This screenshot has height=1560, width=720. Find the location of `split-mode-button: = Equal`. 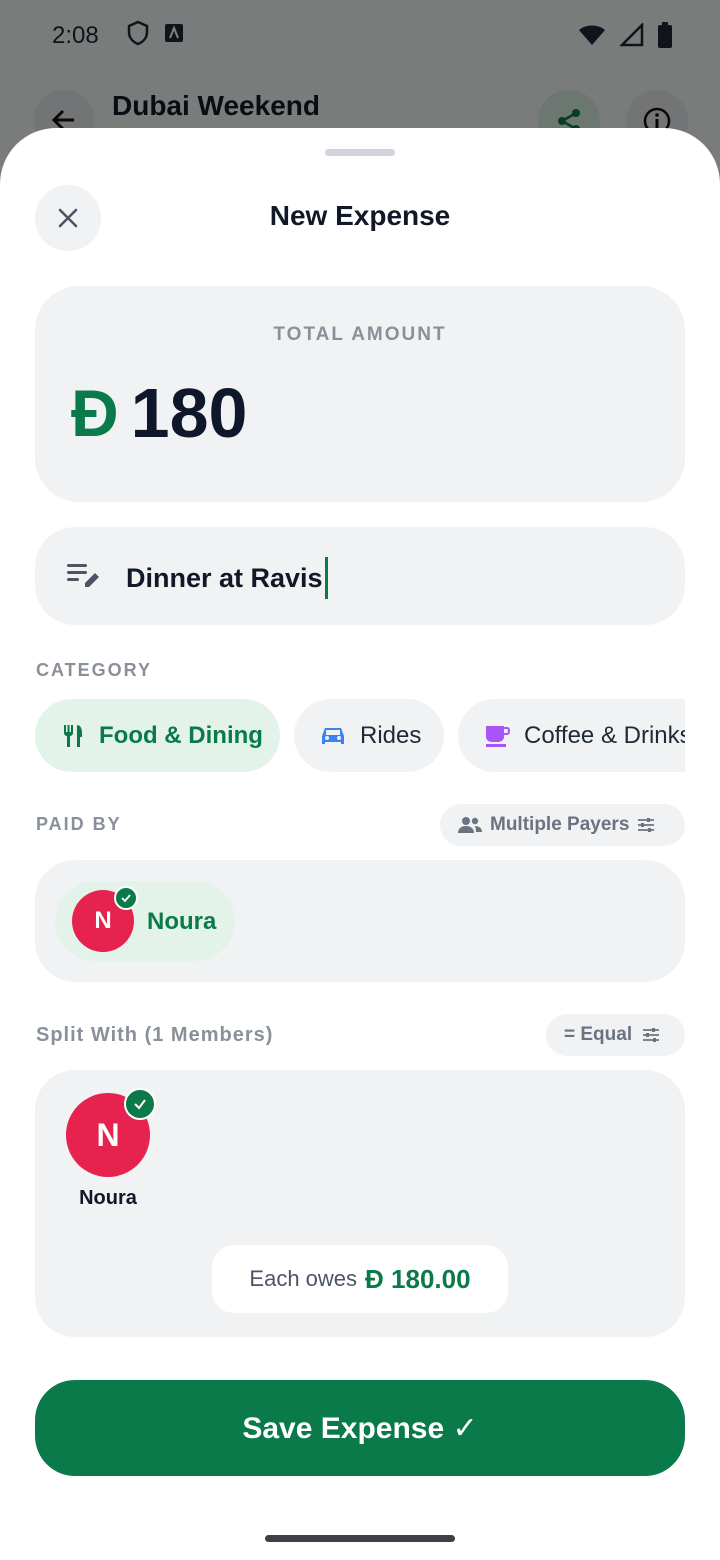

split-mode-button: = Equal is located at coordinates (615, 1035).